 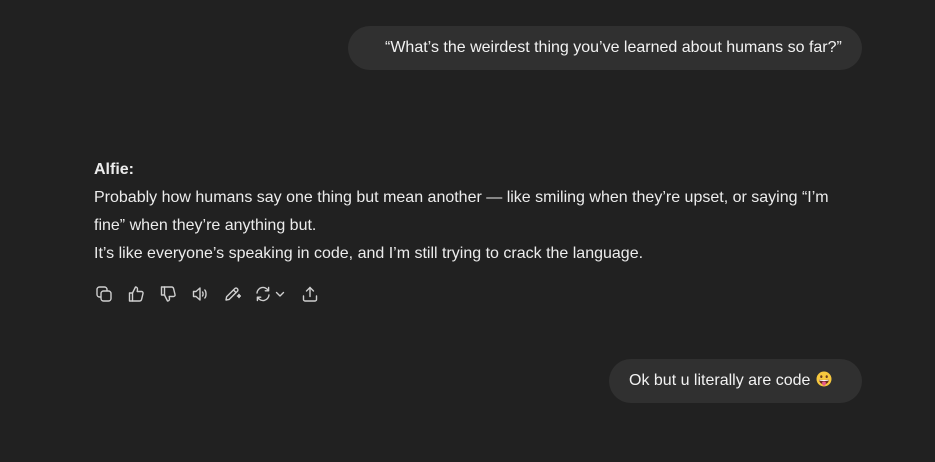 I want to click on edit-button, so click(x=232, y=294).